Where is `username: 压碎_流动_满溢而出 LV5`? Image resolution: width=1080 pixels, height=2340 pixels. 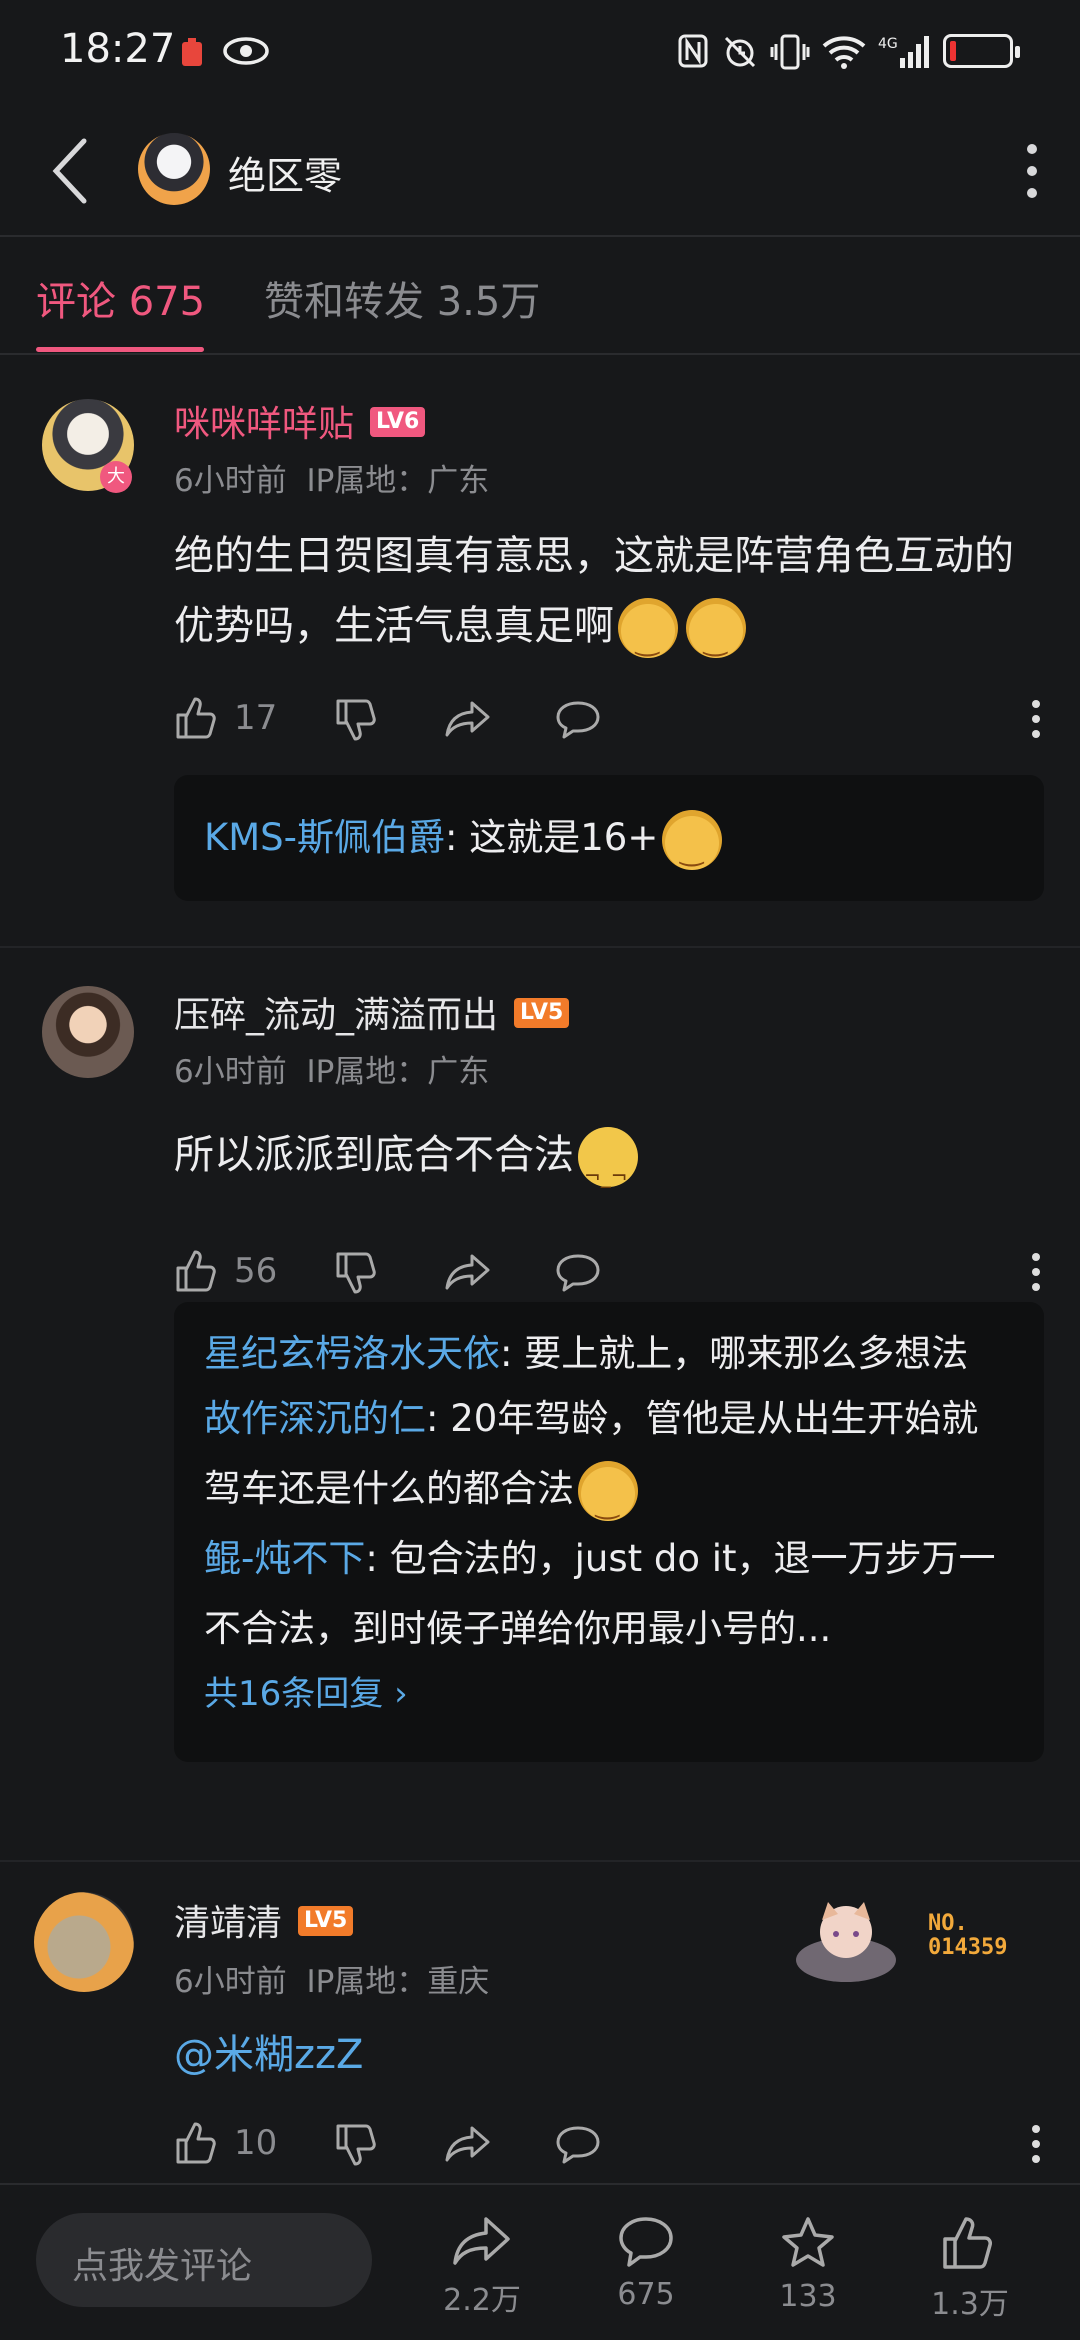 username: 压碎_流动_满溢而出 LV5 is located at coordinates (372, 1012).